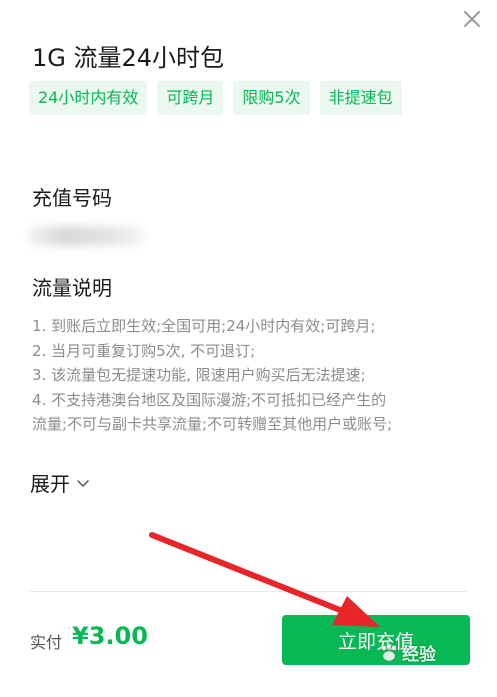  What do you see at coordinates (110, 636) in the screenshot?
I see `pay-amount: ¥3.00` at bounding box center [110, 636].